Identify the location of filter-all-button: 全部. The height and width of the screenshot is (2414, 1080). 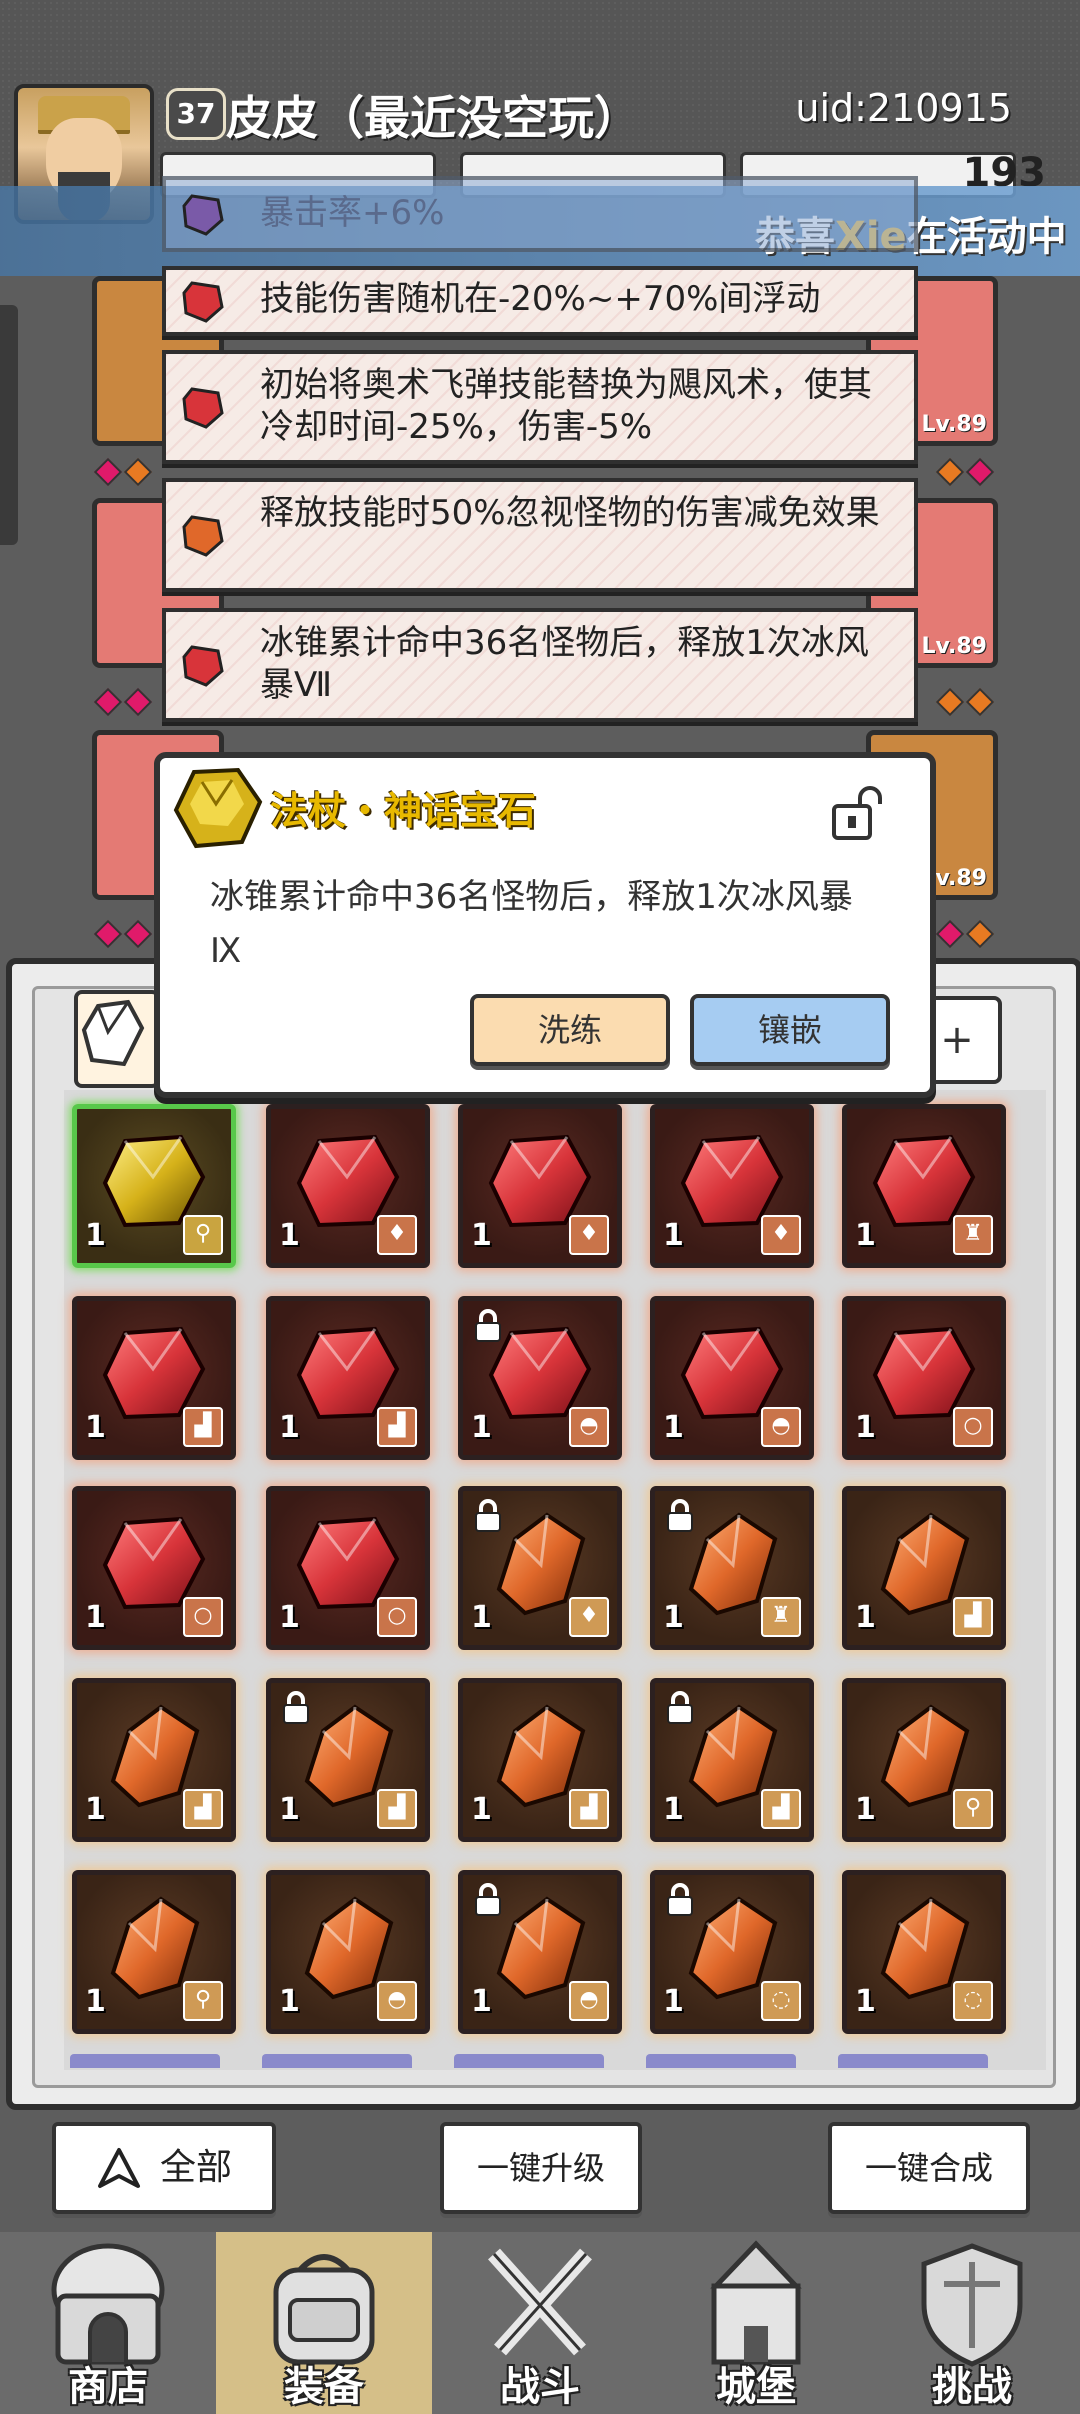
(164, 2168).